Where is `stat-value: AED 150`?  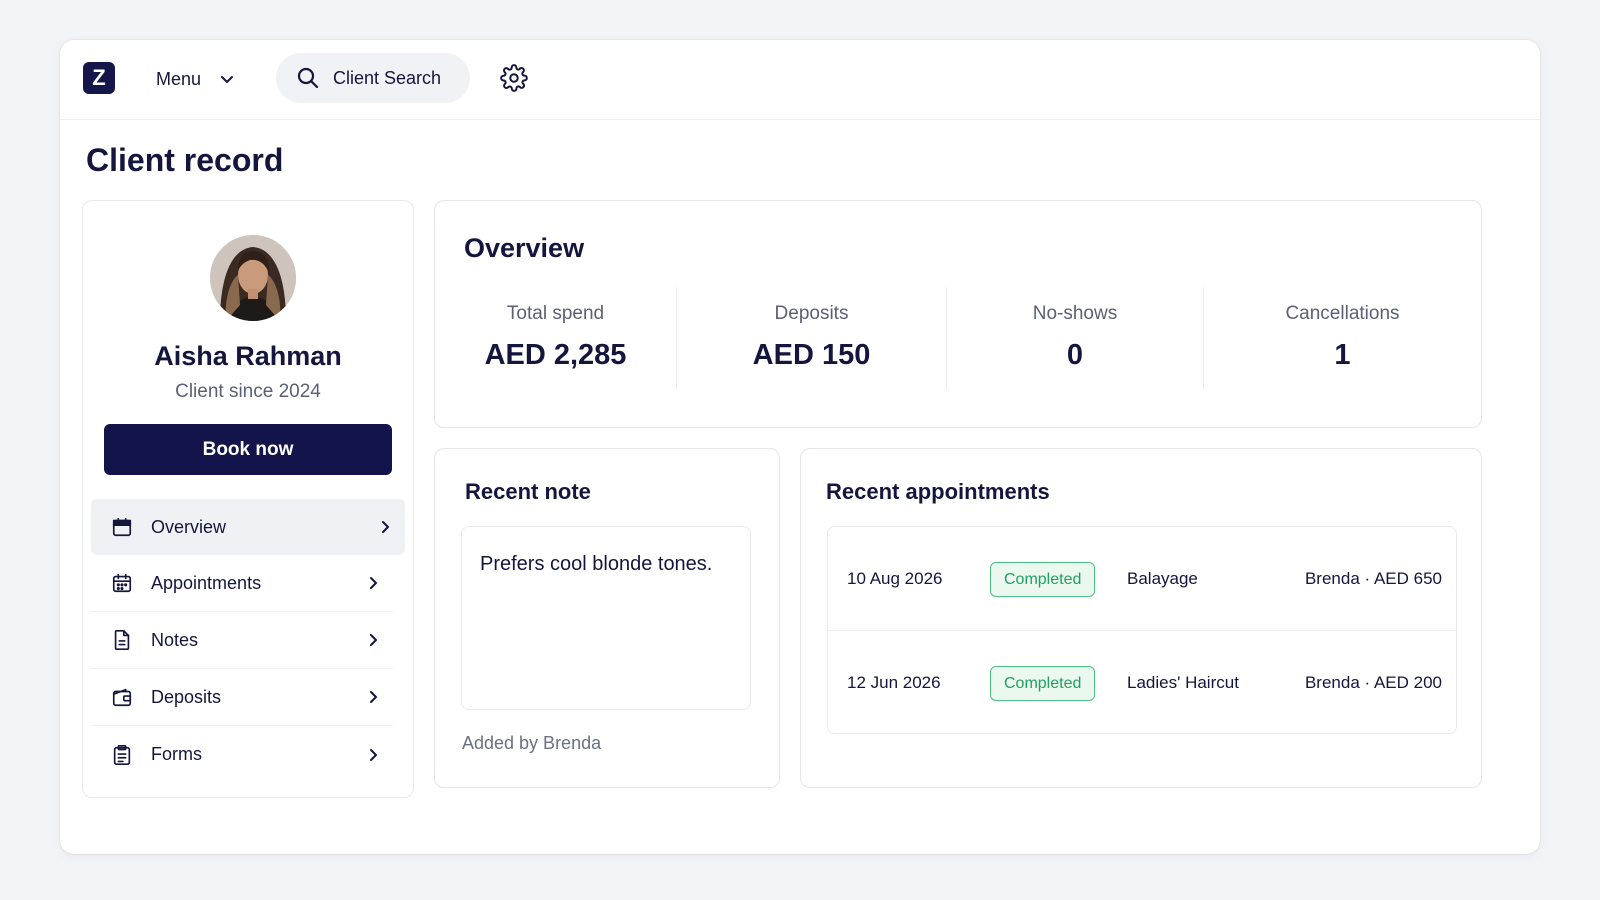
stat-value: AED 150 is located at coordinates (811, 355).